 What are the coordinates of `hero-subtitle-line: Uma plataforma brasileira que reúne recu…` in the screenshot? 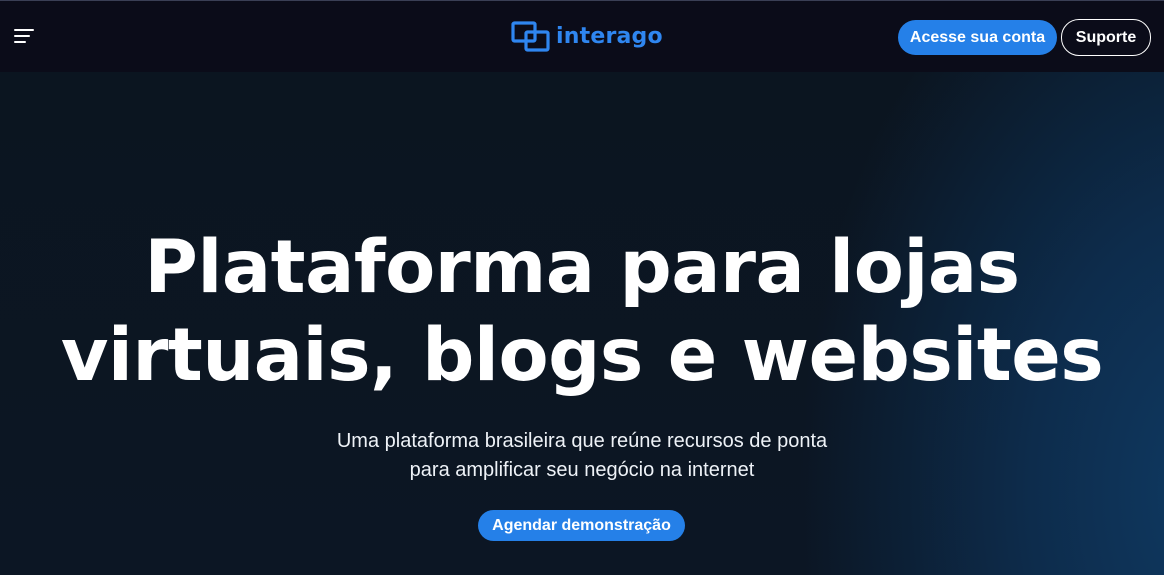 It's located at (582, 441).